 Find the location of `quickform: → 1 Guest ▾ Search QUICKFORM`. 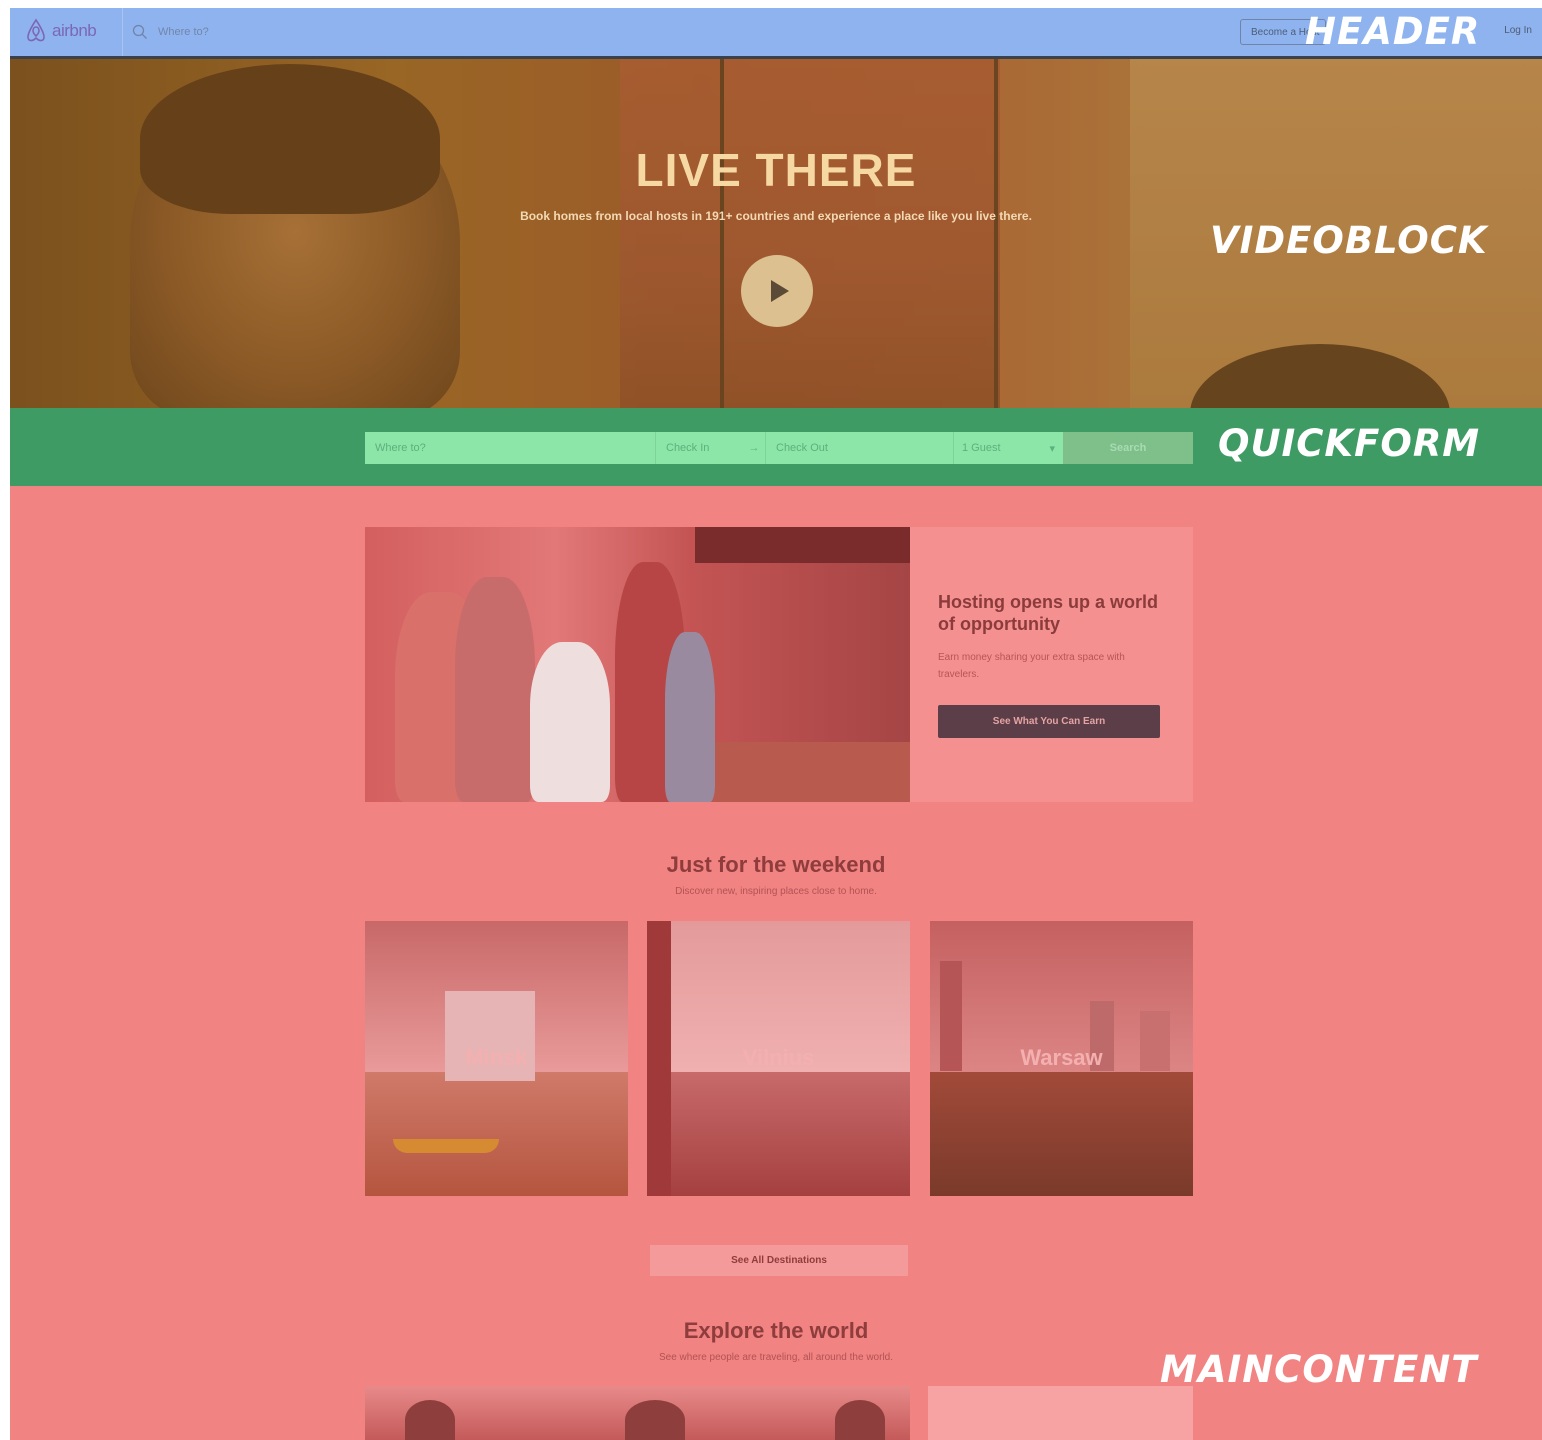

quickform: → 1 Guest ▾ Search QUICKFORM is located at coordinates (776, 447).